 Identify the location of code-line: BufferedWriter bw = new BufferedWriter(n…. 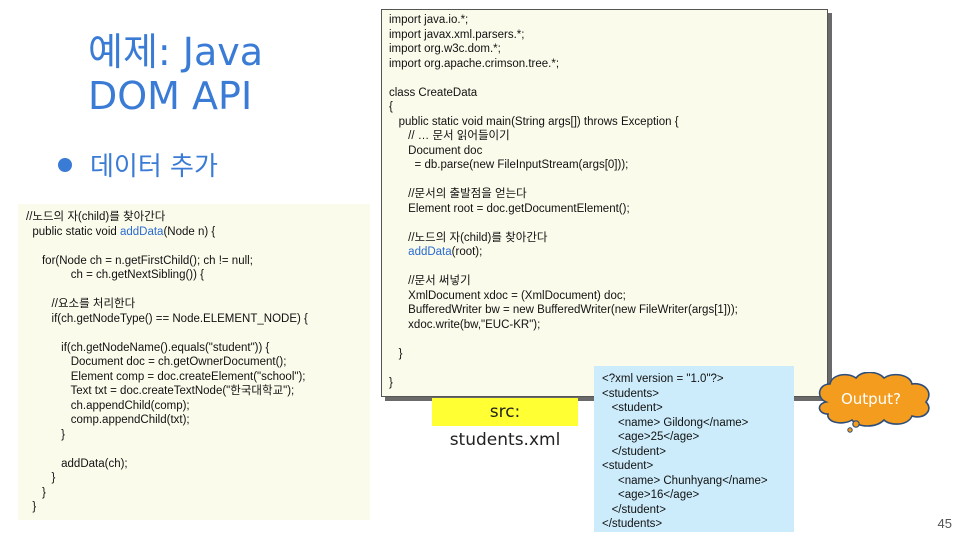
(563, 310).